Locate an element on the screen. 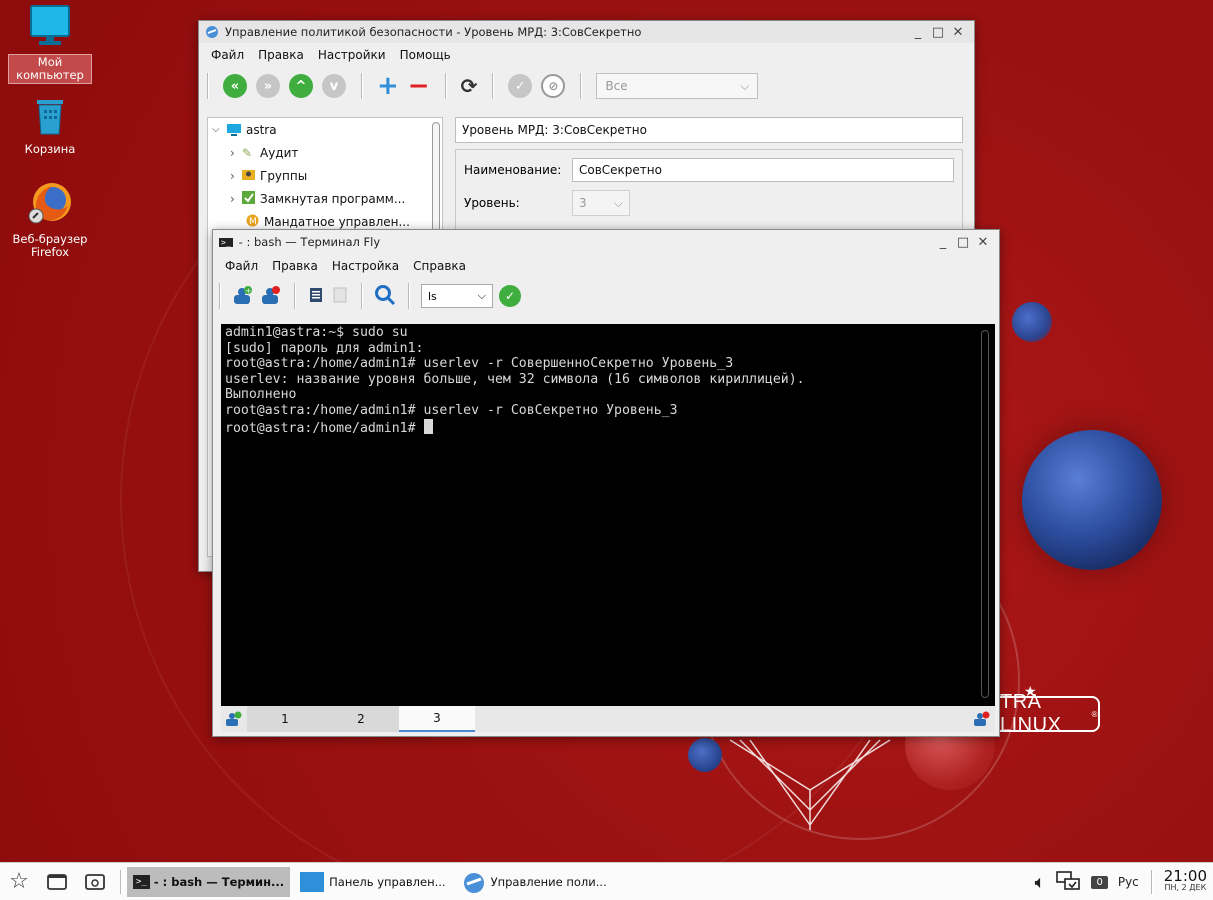  close-tab-icon is located at coordinates (982, 719).